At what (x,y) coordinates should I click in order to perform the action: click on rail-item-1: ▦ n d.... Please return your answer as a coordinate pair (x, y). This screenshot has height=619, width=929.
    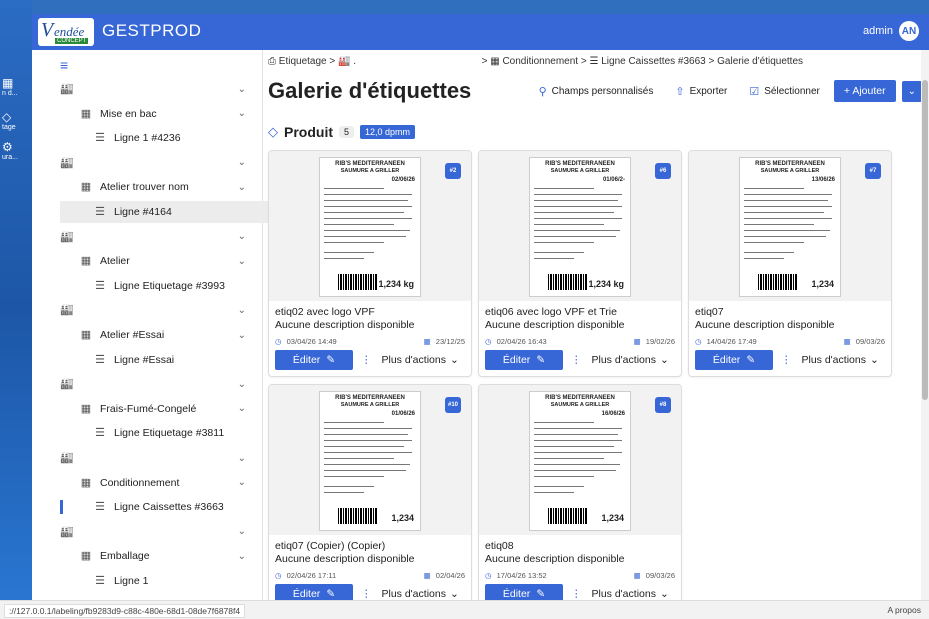
    Looking at the image, I should click on (17, 86).